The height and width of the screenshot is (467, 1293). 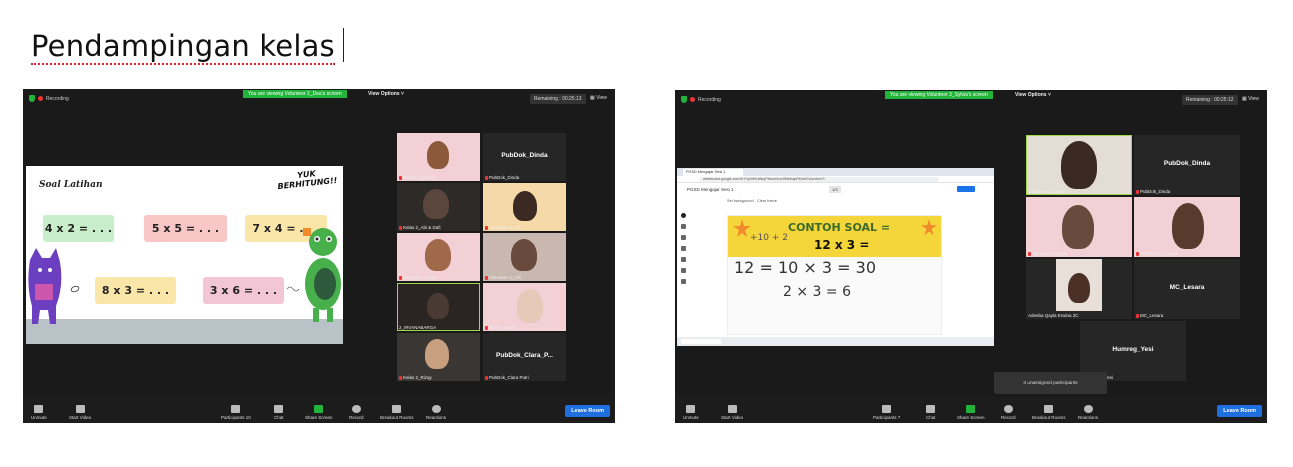 What do you see at coordinates (683, 237) in the screenshot?
I see `select-tool-icon` at bounding box center [683, 237].